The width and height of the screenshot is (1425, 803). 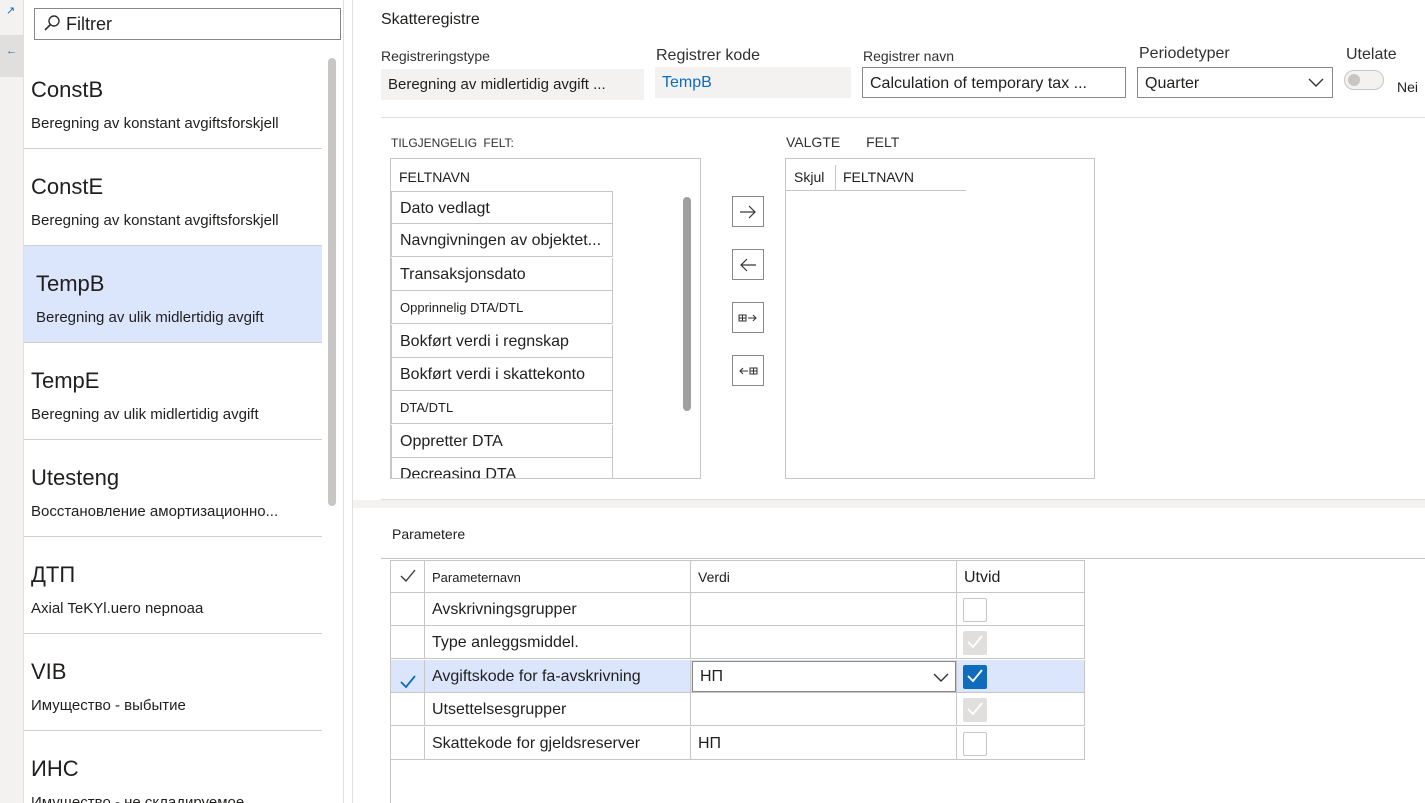 I want to click on add-field-button, so click(x=748, y=211).